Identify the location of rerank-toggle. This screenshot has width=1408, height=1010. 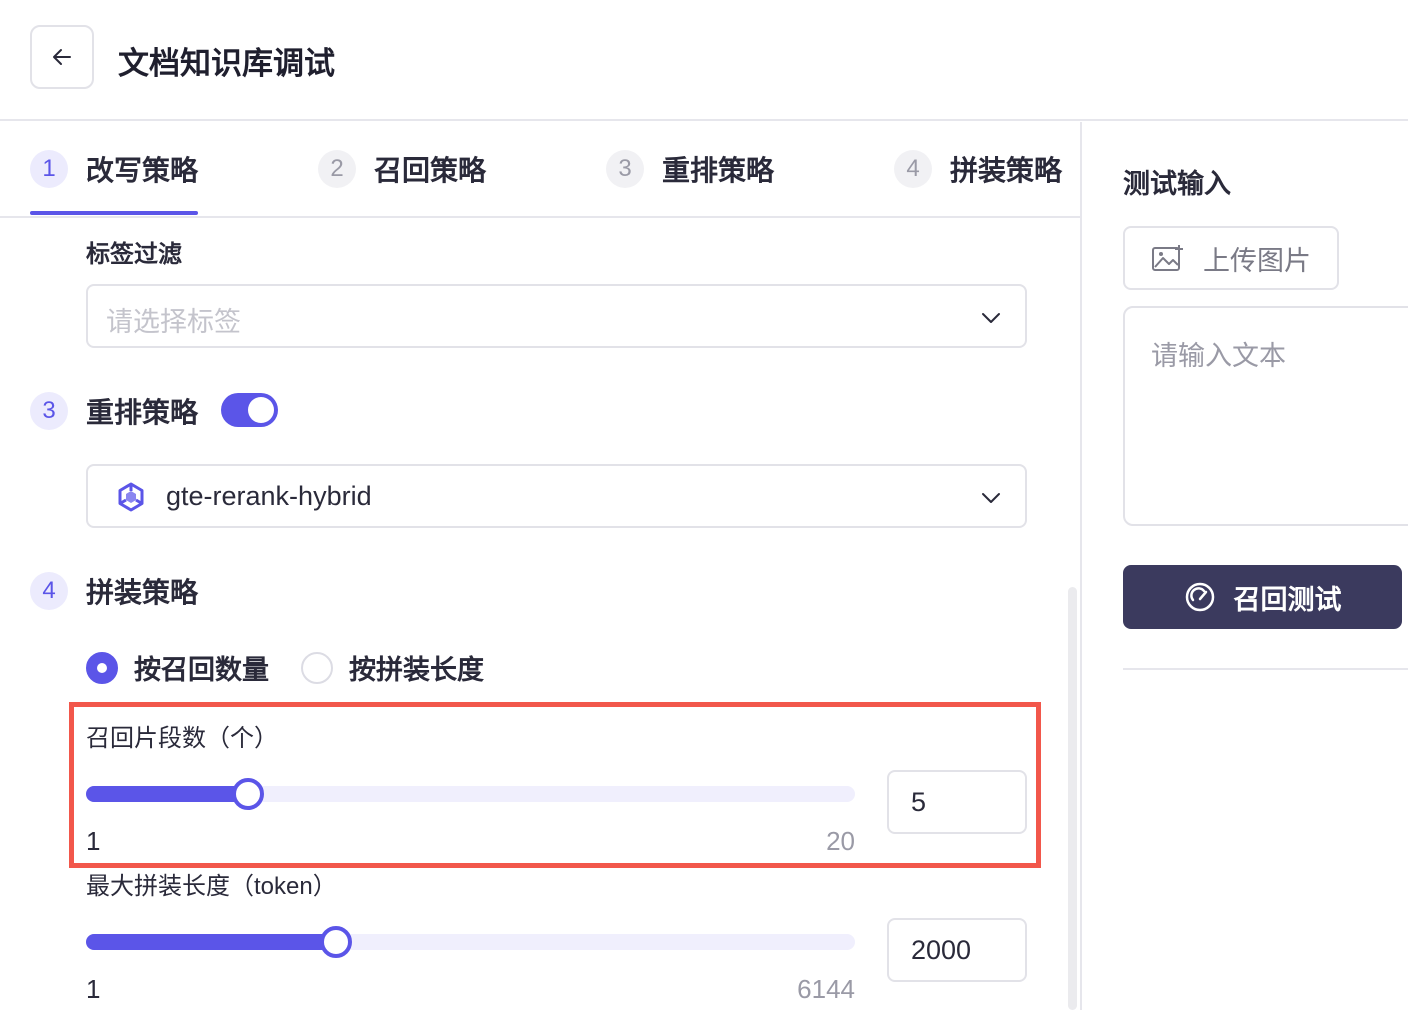
(249, 410).